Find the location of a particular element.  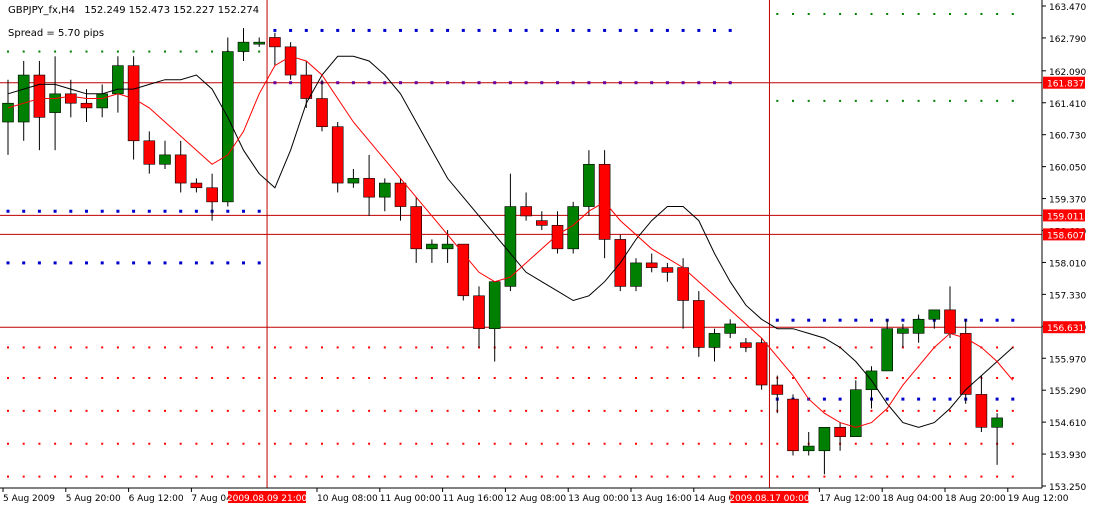

level-label-text: 156.631 is located at coordinates (1065, 329).